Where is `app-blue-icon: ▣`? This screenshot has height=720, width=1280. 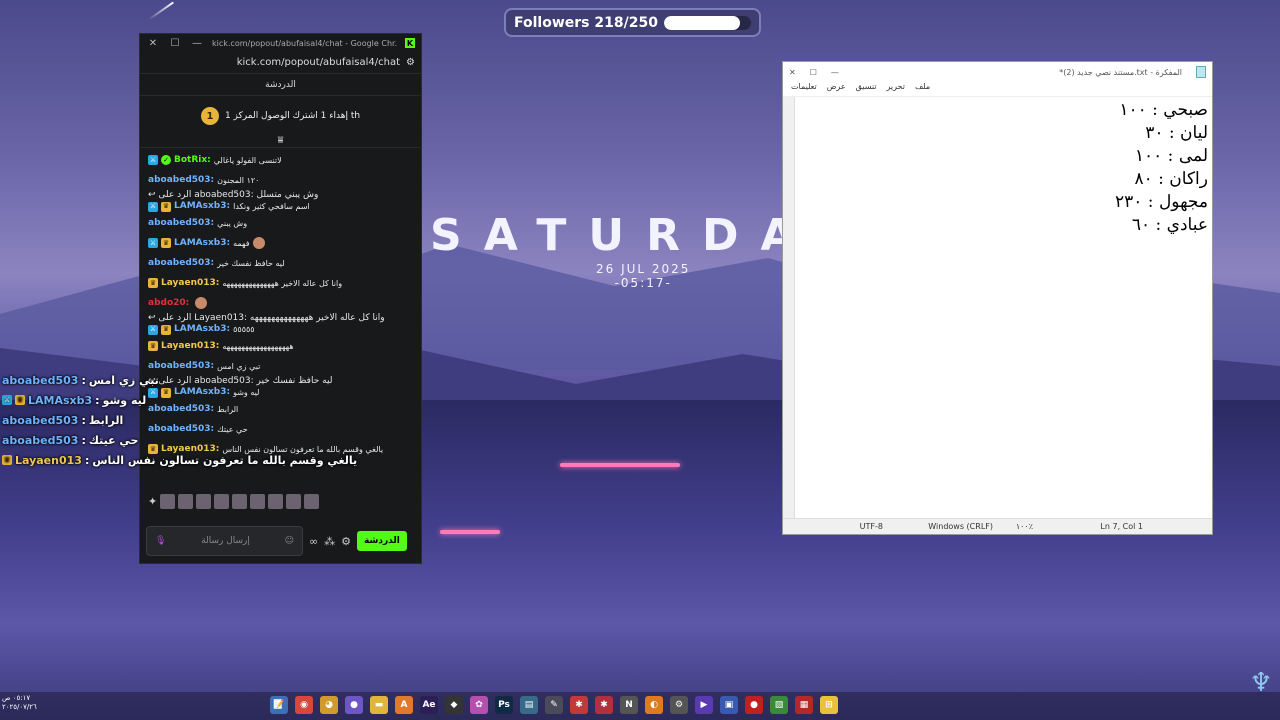
app-blue-icon: ▣ is located at coordinates (729, 705).